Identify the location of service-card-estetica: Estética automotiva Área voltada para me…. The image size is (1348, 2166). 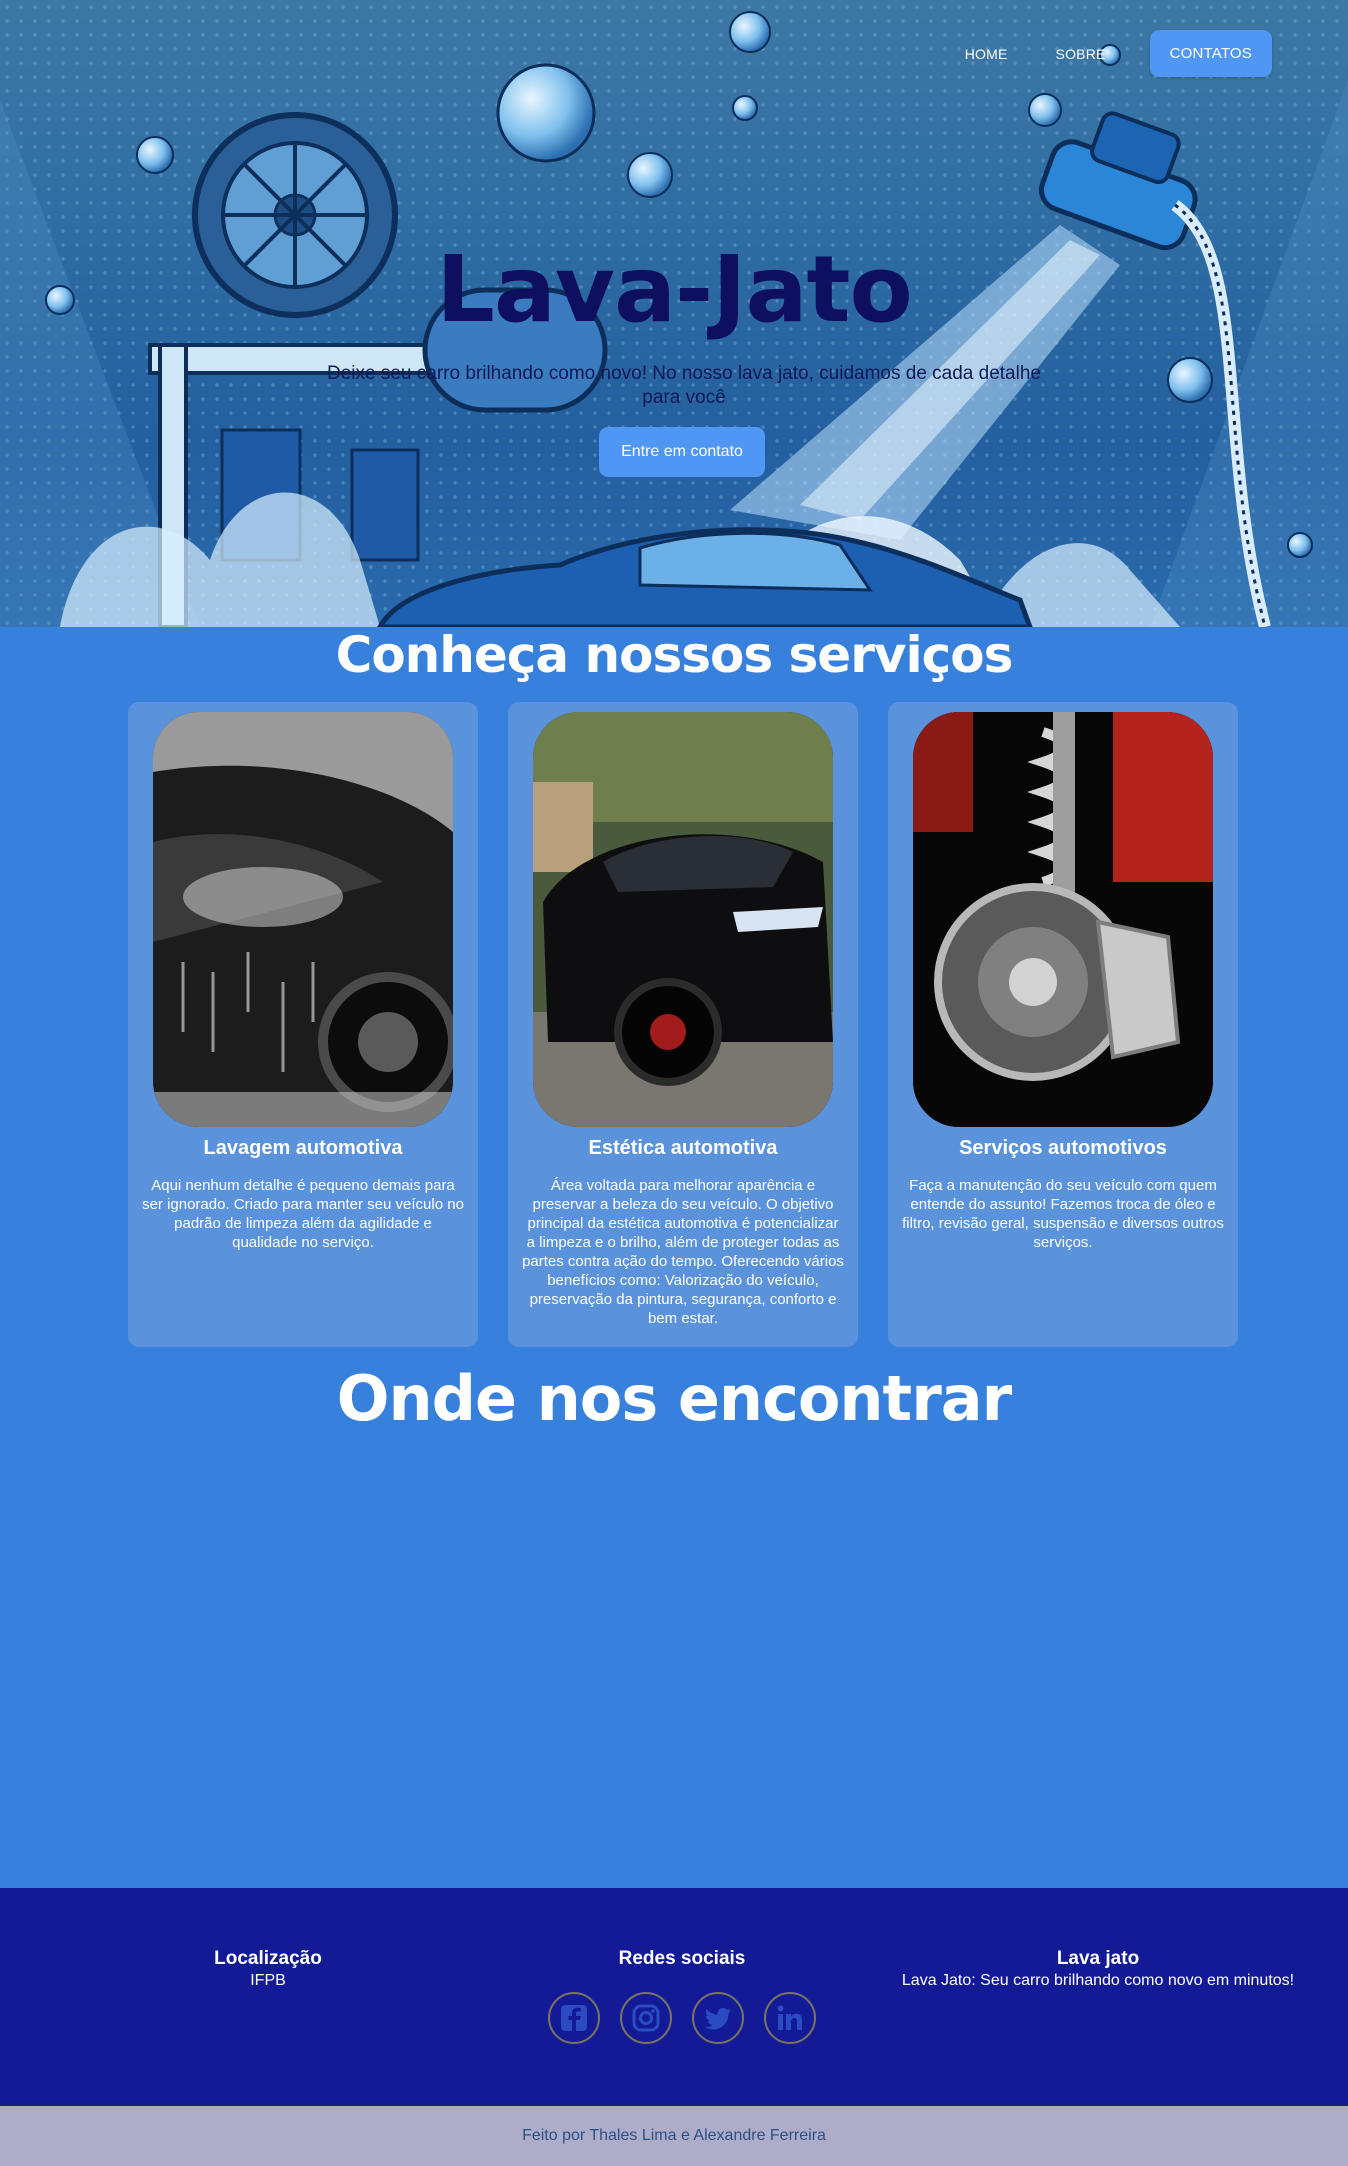
(683, 1024).